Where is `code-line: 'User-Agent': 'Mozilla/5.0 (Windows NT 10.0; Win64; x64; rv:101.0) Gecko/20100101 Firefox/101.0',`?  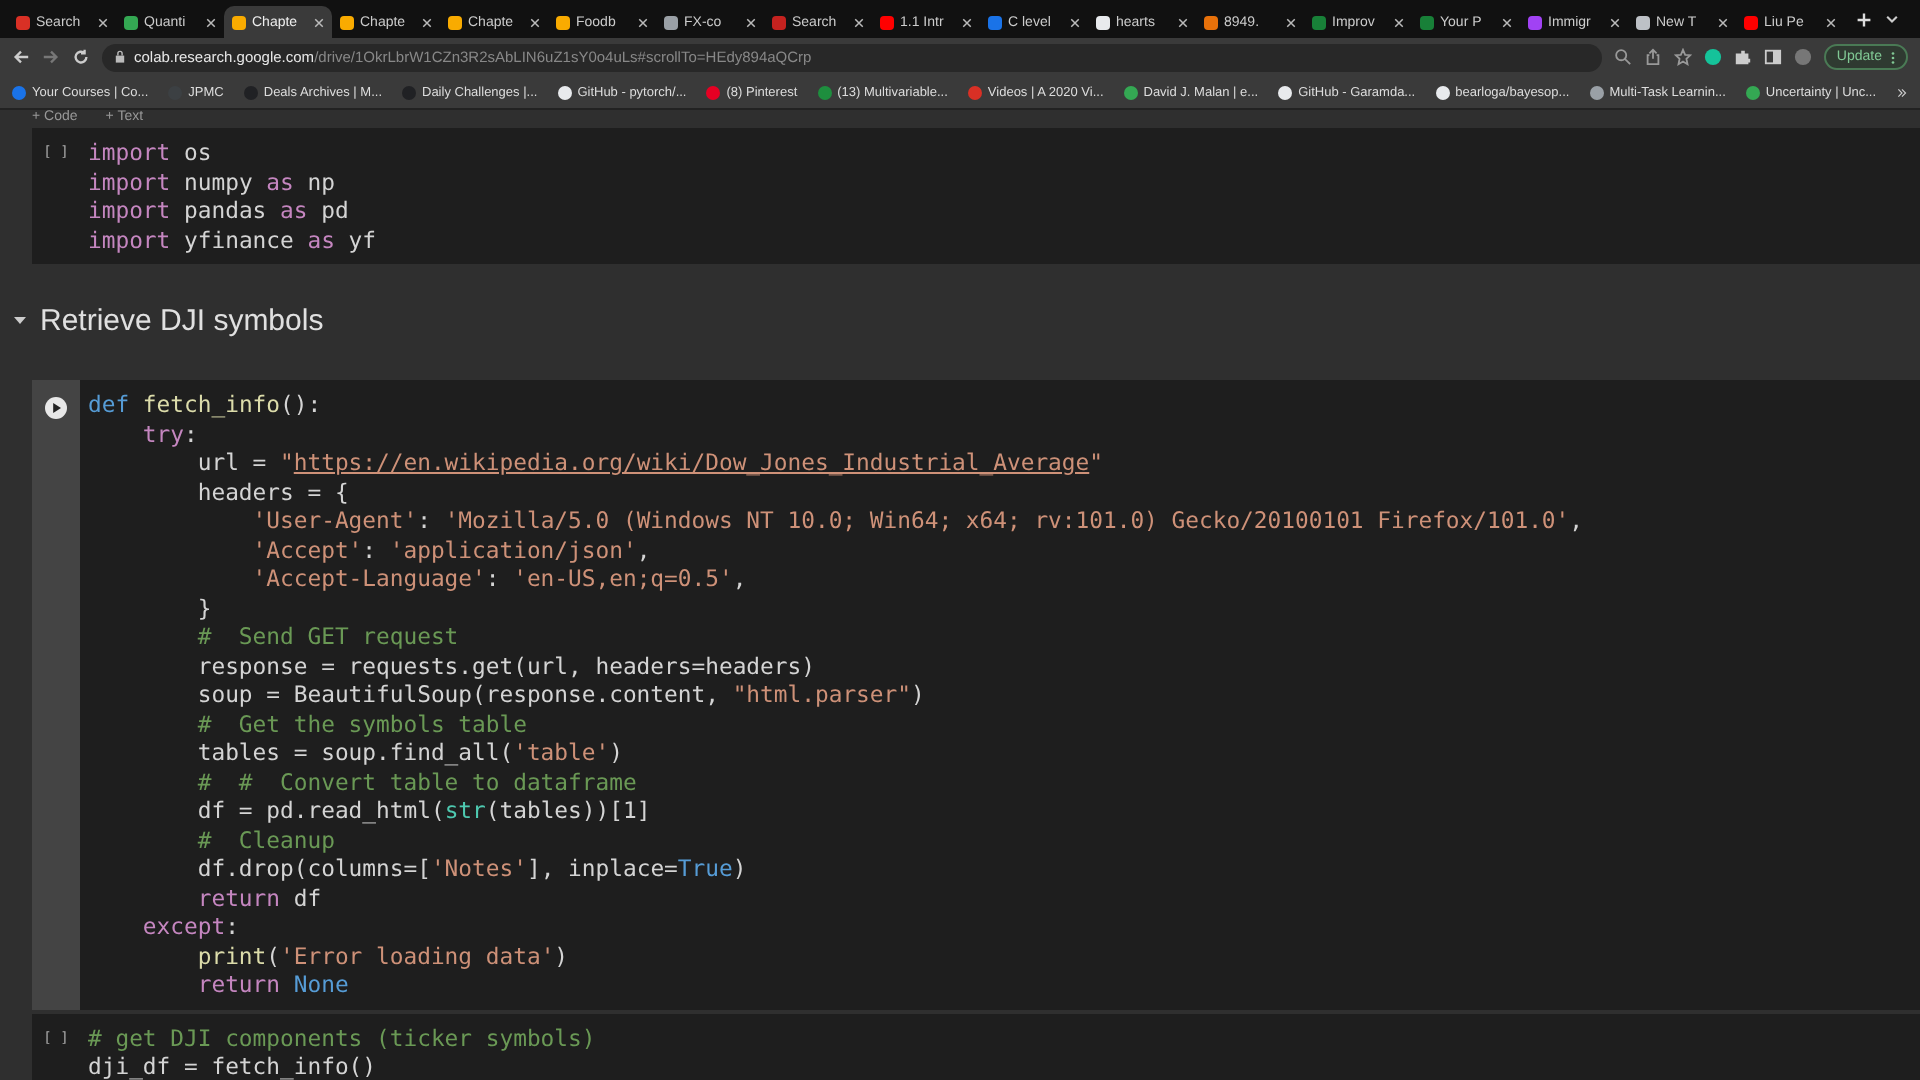
code-line: 'User-Agent': 'Mozilla/5.0 (Windows NT 10.0; Win64; x64; rv:101.0) Gecko/20100101 Firefox/101.0', is located at coordinates (917, 520).